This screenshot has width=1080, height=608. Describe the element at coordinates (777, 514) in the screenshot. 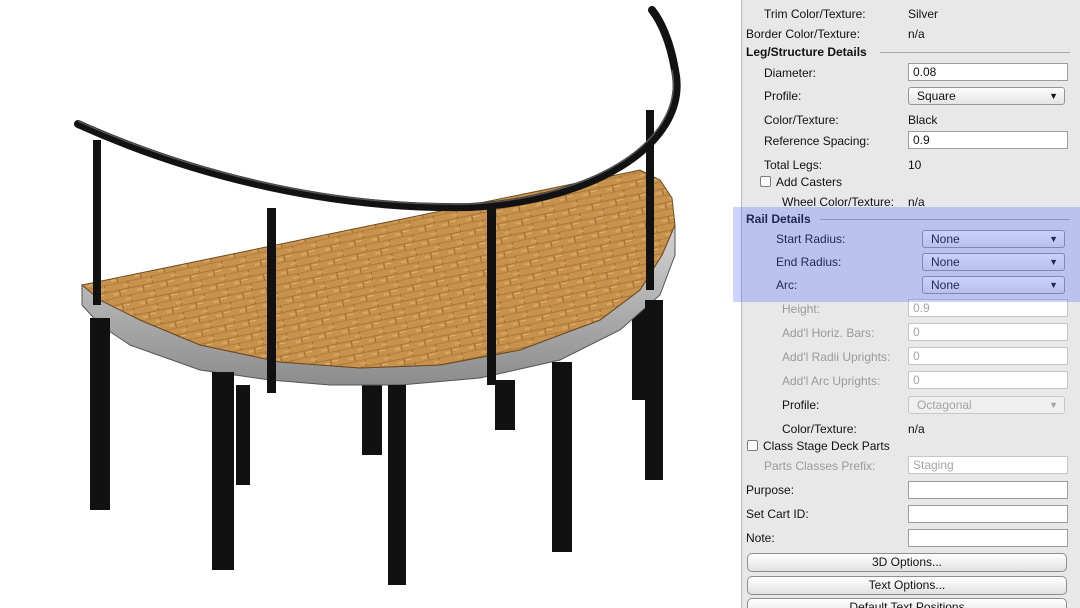

I see `cart-id-label: Set Cart ID:` at that location.